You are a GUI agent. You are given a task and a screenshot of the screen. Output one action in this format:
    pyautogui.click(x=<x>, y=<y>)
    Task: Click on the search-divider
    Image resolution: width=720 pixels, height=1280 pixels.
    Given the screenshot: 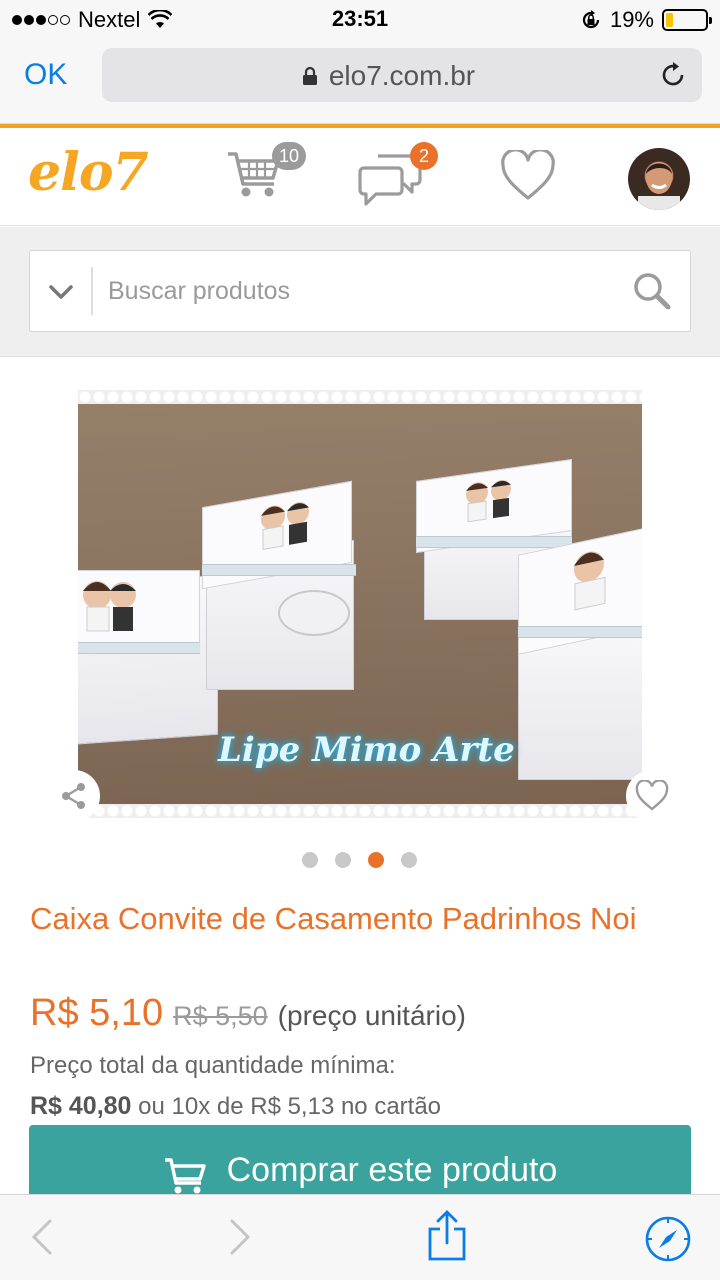 What is the action you would take?
    pyautogui.click(x=92, y=291)
    